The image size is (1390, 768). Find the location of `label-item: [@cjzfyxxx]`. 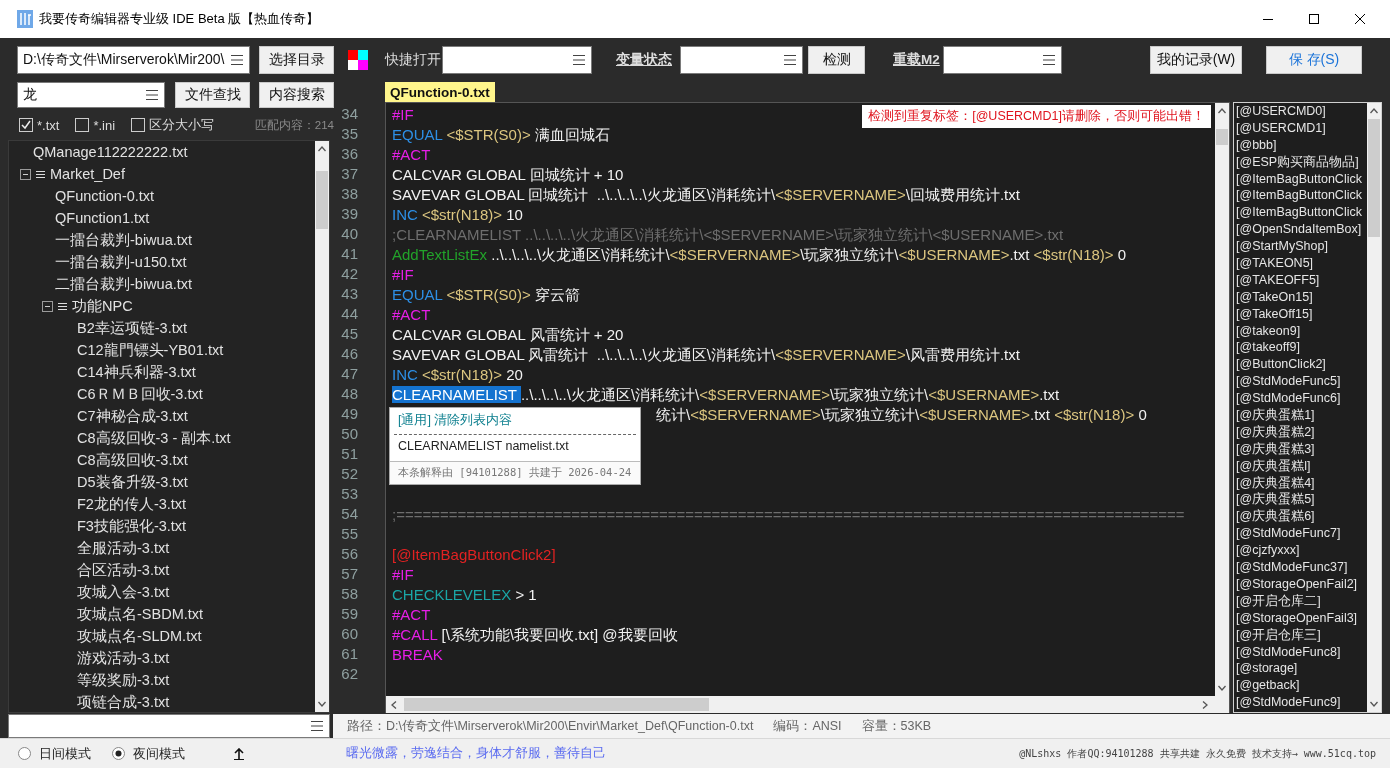

label-item: [@cjzfyxxx] is located at coordinates (1301, 551).